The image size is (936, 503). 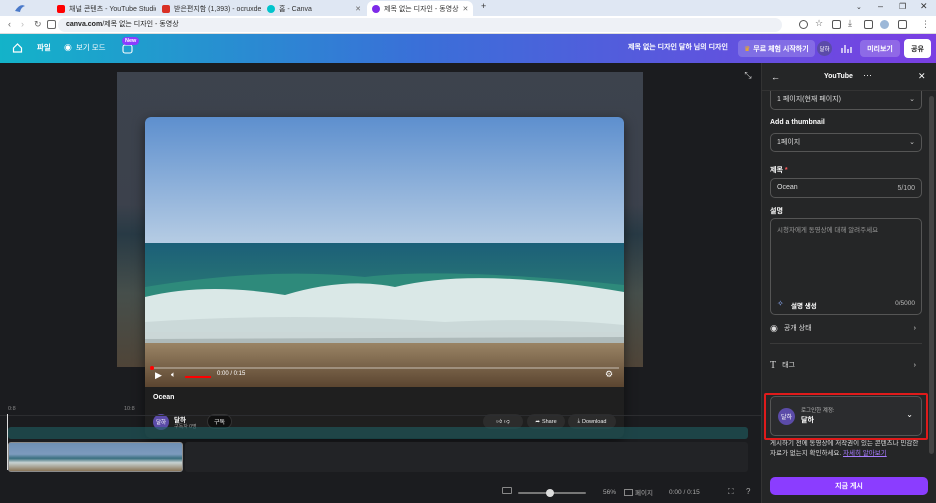 I want to click on volume-icon: 🔈︎, so click(x=173, y=375).